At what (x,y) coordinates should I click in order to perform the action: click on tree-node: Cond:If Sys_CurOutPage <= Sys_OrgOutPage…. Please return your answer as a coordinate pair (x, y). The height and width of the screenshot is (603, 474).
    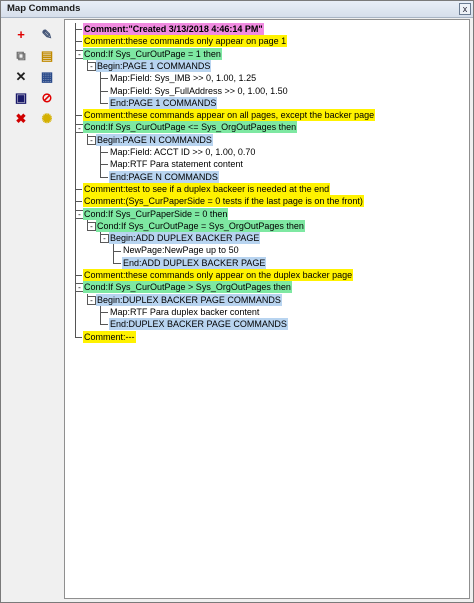
    Looking at the image, I should click on (190, 127).